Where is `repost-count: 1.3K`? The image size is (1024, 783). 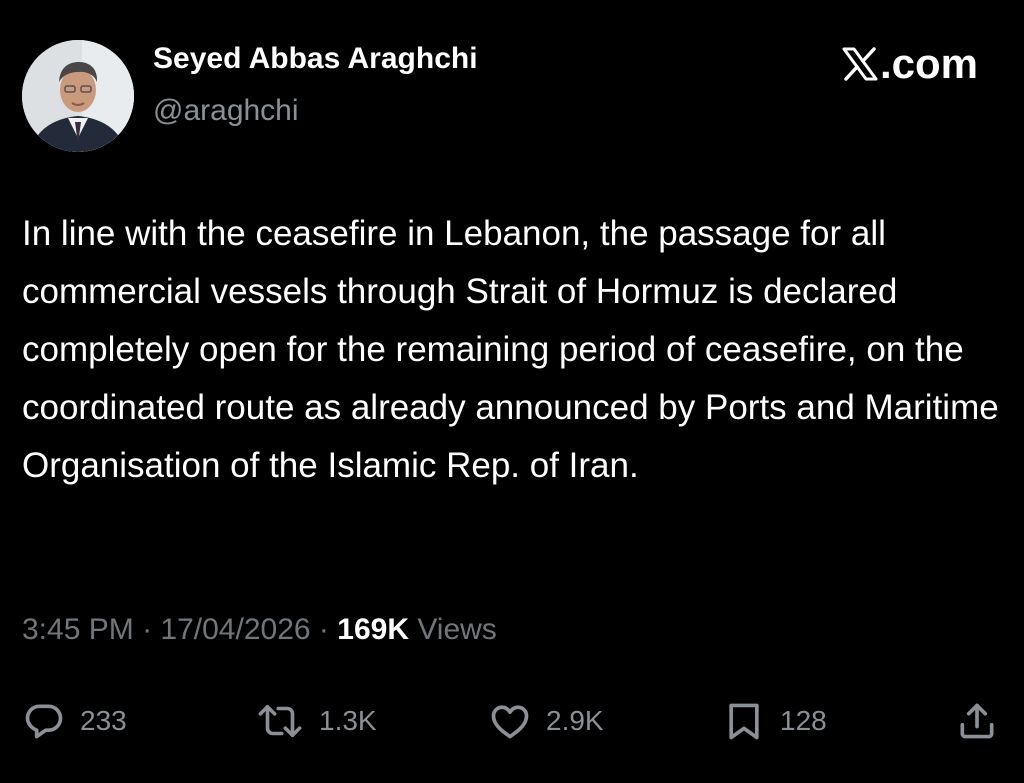 repost-count: 1.3K is located at coordinates (348, 720).